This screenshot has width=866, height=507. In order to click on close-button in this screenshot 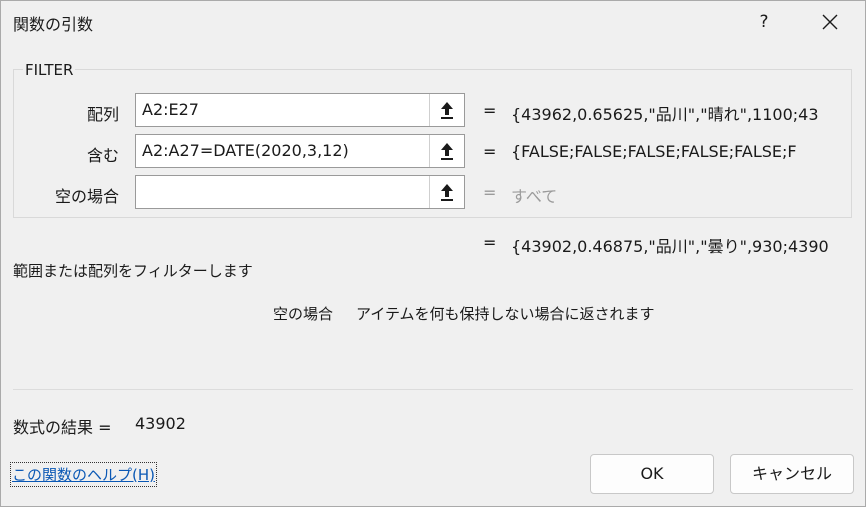, I will do `click(830, 22)`.